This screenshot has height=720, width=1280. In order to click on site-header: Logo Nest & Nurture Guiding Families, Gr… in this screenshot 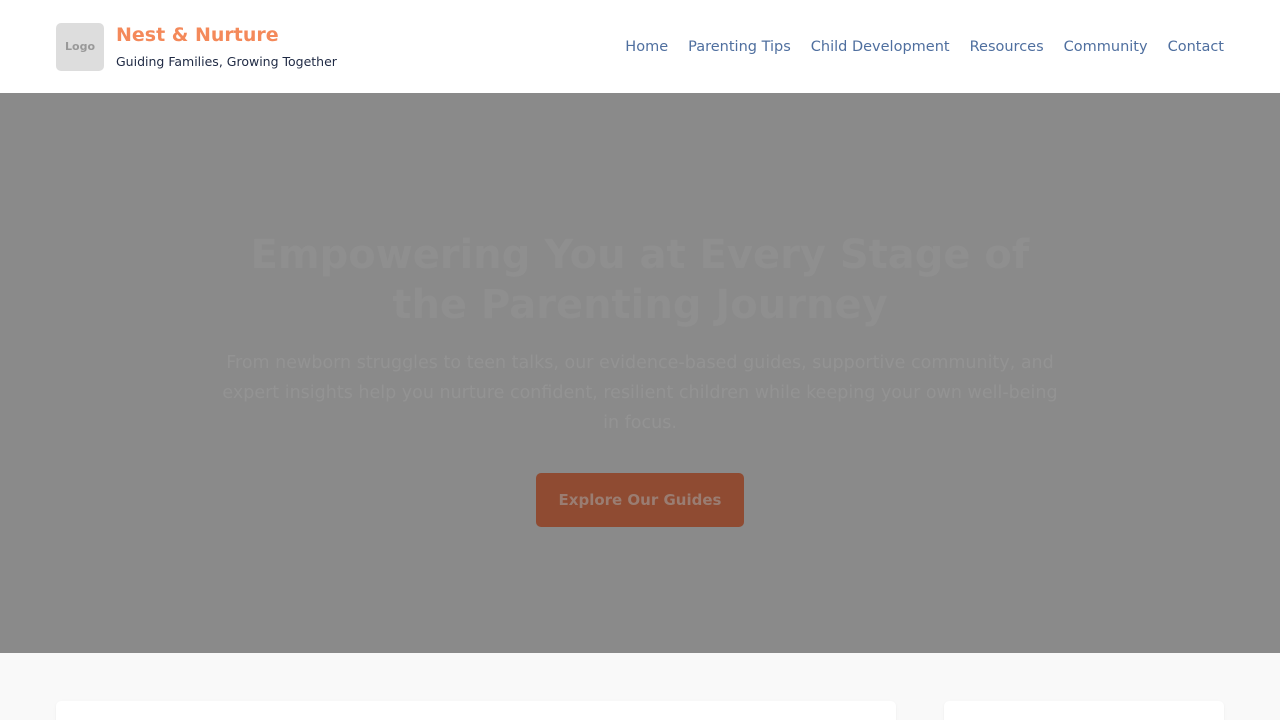, I will do `click(640, 46)`.